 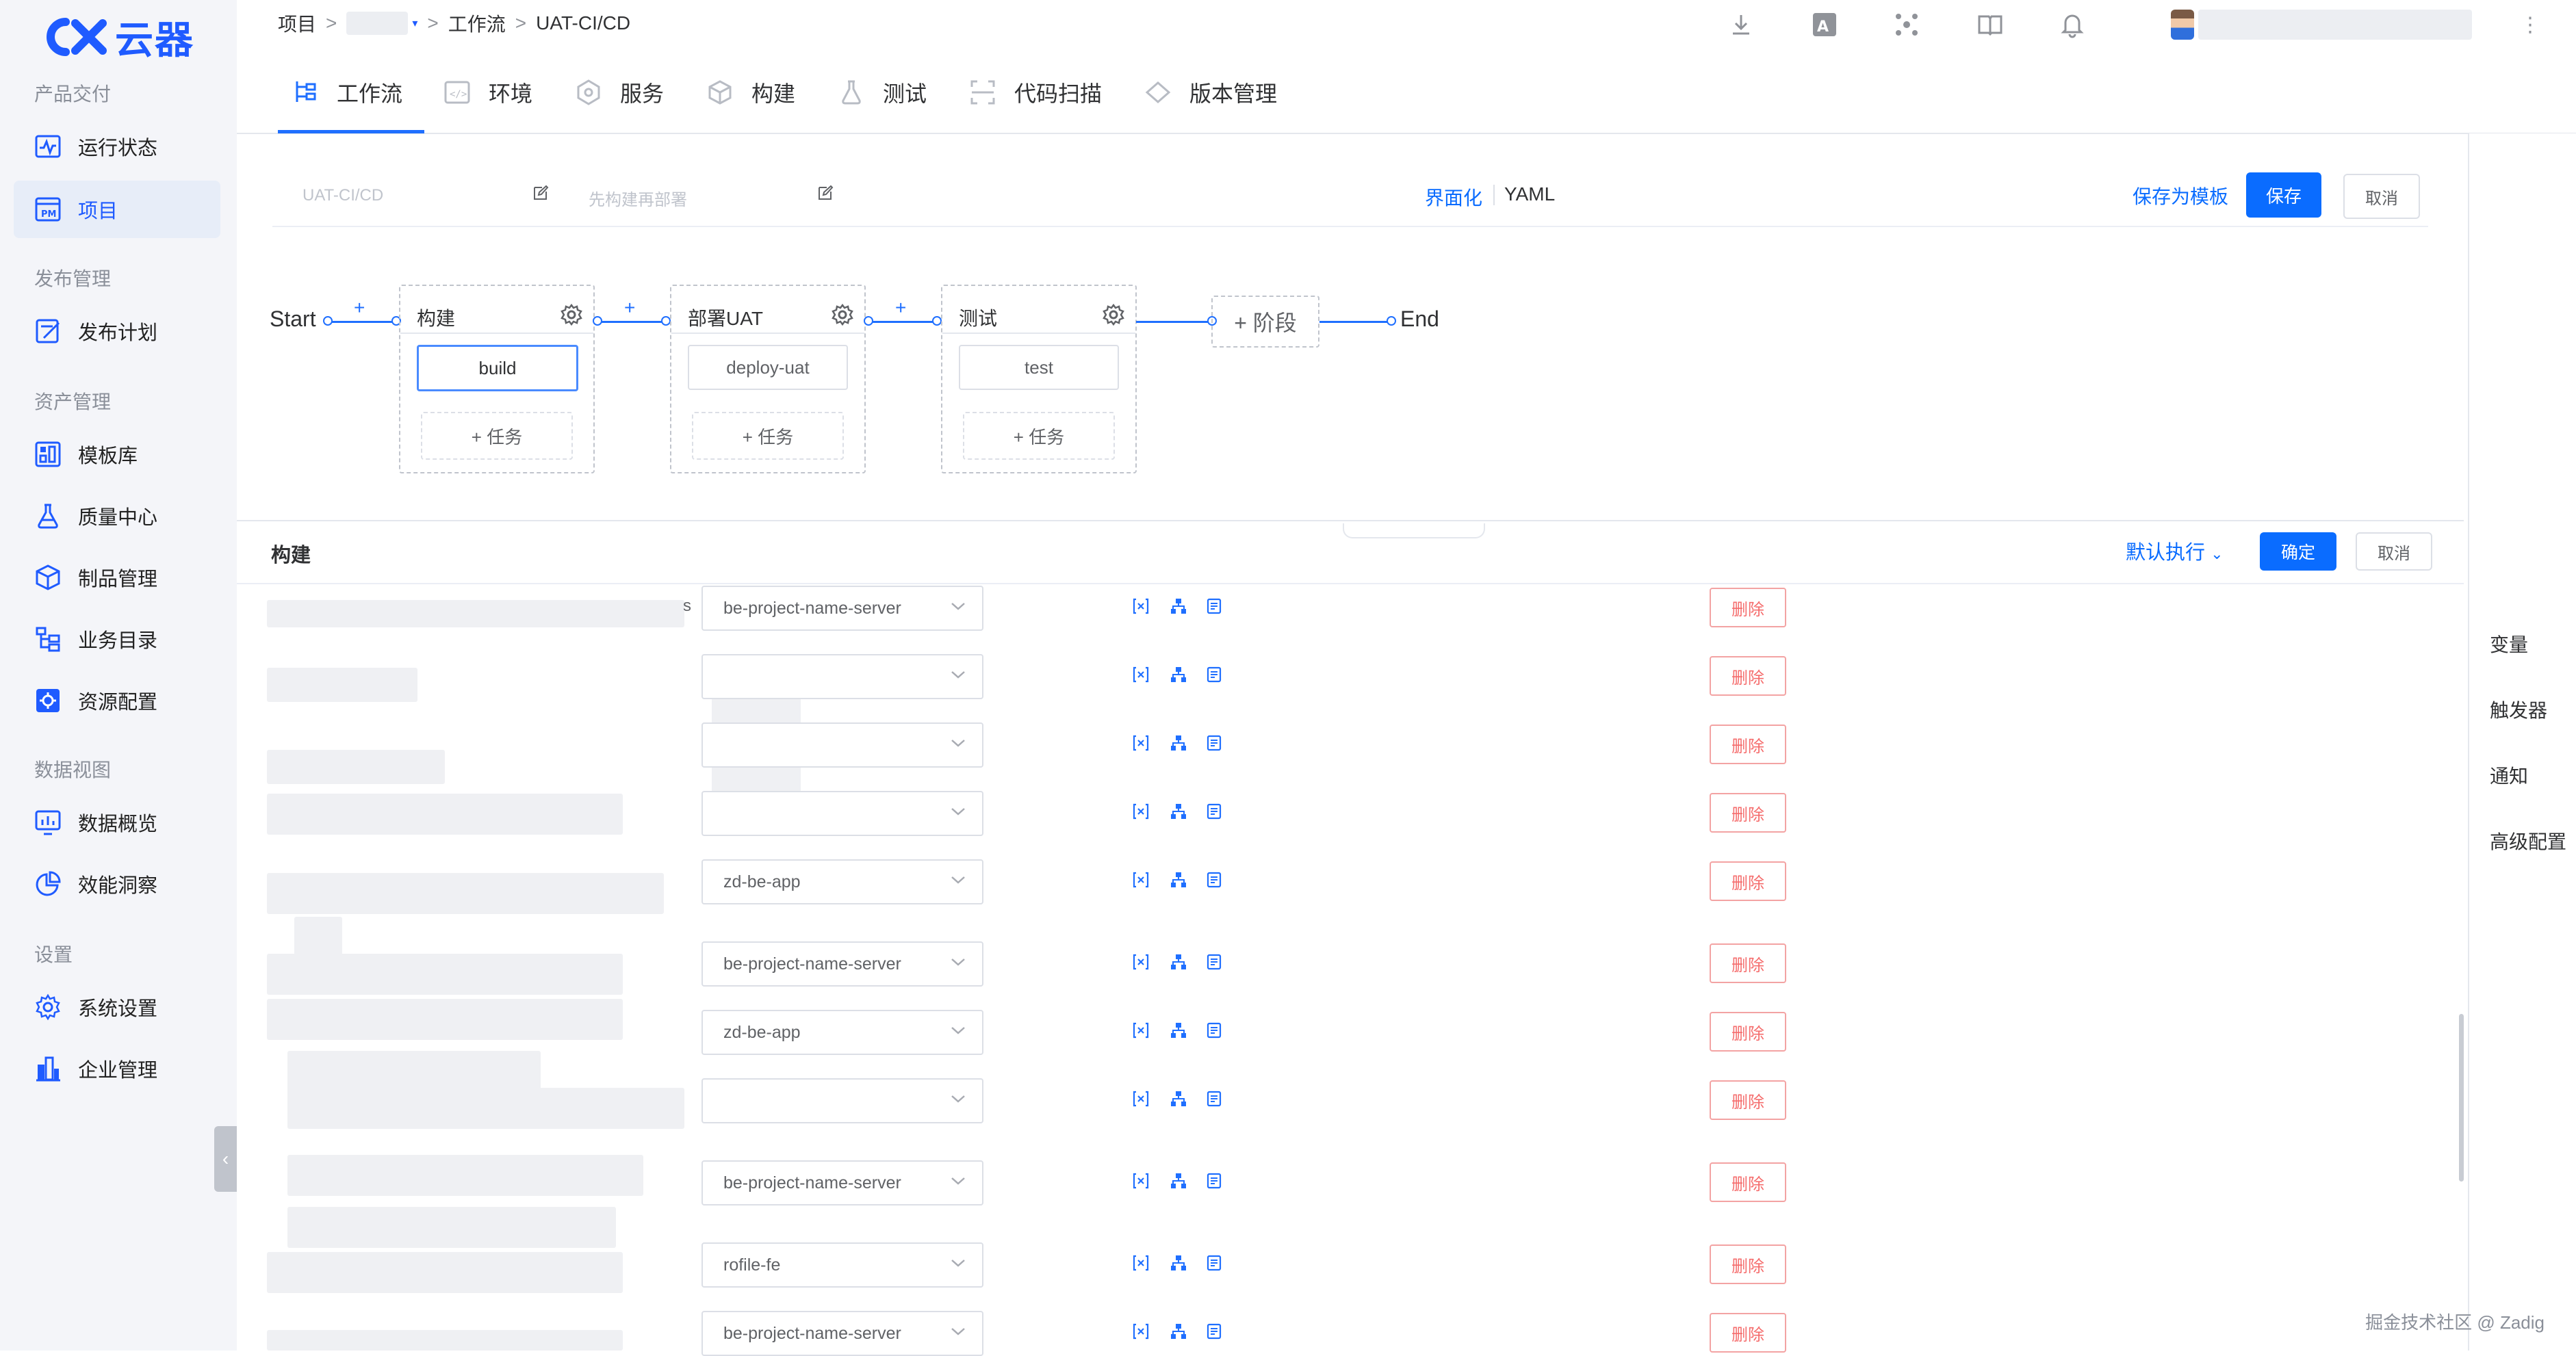 What do you see at coordinates (1039, 367) in the screenshot?
I see `job-card-test: test` at bounding box center [1039, 367].